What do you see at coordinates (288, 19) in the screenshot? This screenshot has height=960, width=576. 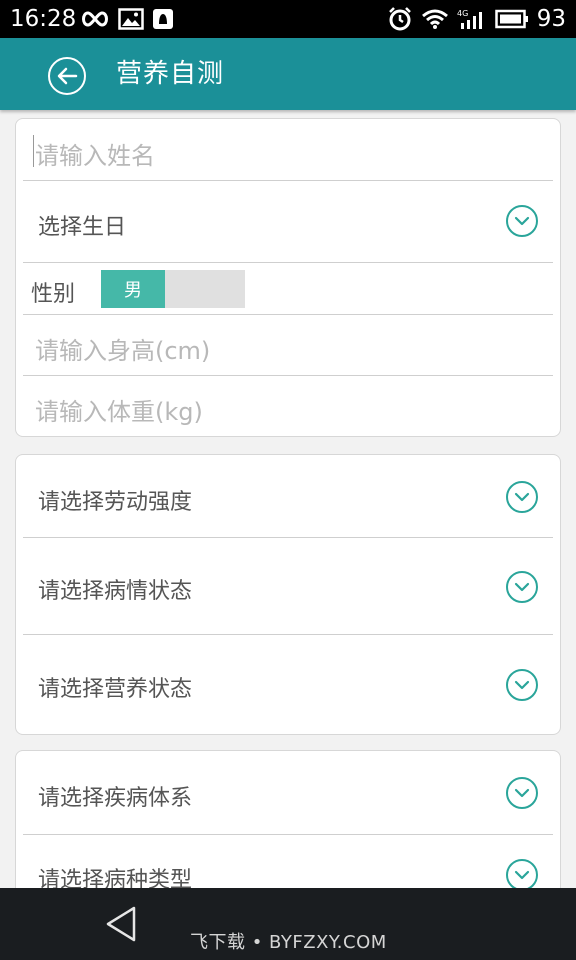 I see `status-bar: 16:28 4G 93` at bounding box center [288, 19].